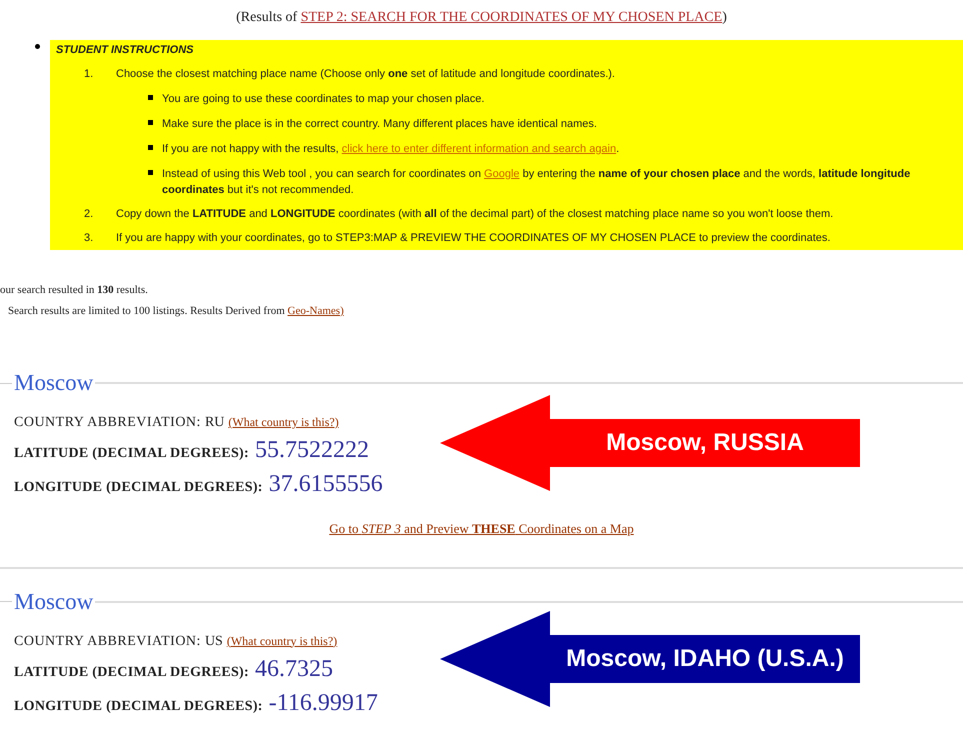 The image size is (963, 738). Describe the element at coordinates (324, 99) in the screenshot. I see `list-item-text: You are going to use these coordinates to map your chosen place.` at that location.